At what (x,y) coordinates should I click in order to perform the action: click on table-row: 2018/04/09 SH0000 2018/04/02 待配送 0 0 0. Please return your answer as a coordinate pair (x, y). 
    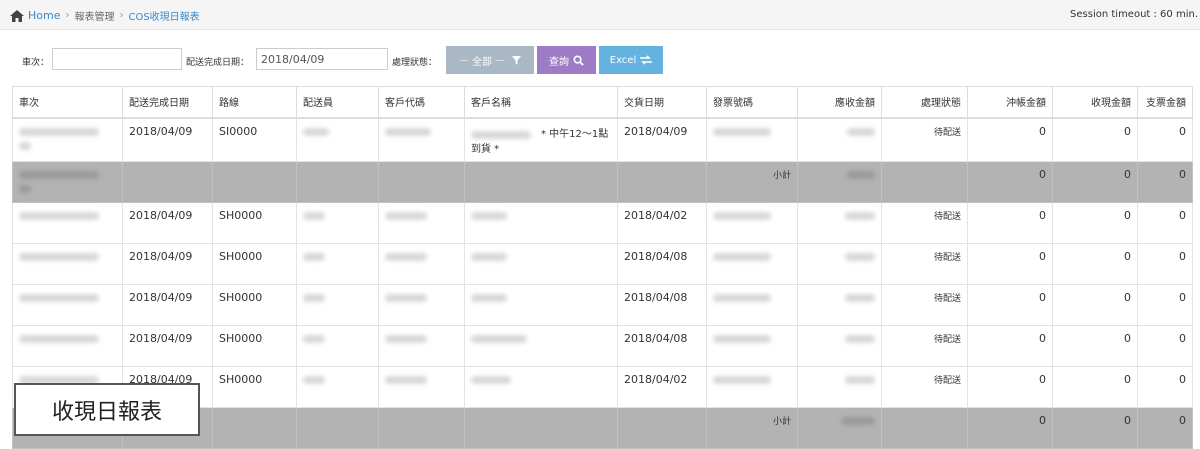
    Looking at the image, I should click on (602, 222).